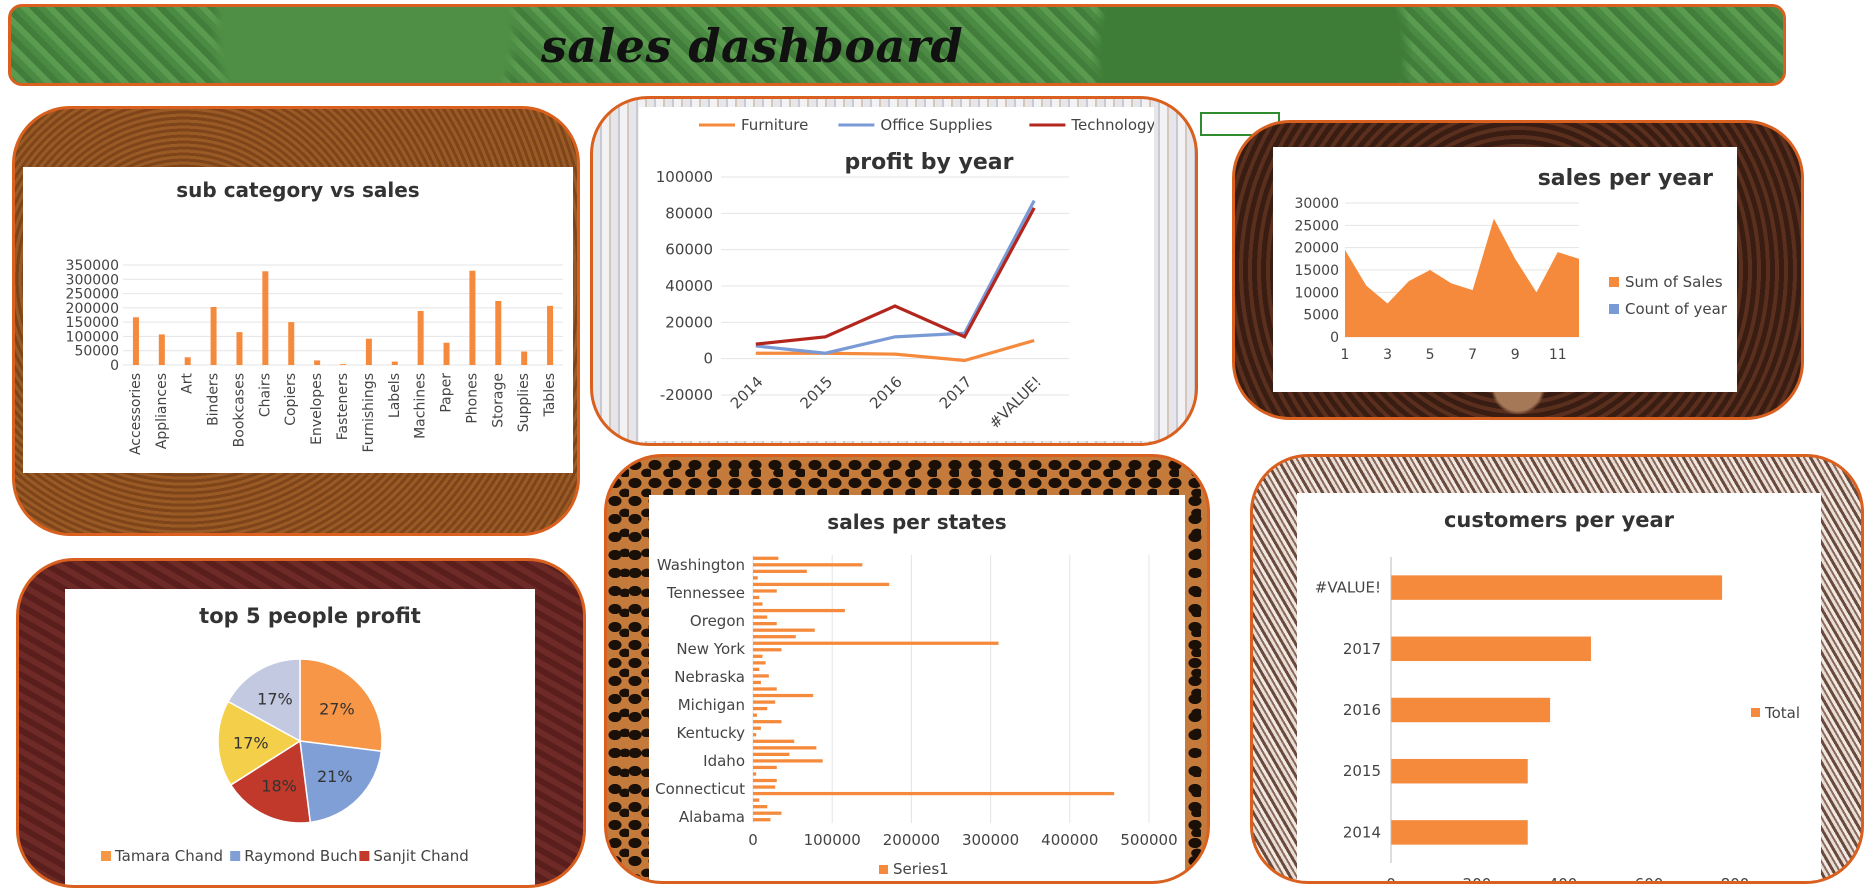  Describe the element at coordinates (916, 522) in the screenshot. I see `chart-title: sales per states` at that location.